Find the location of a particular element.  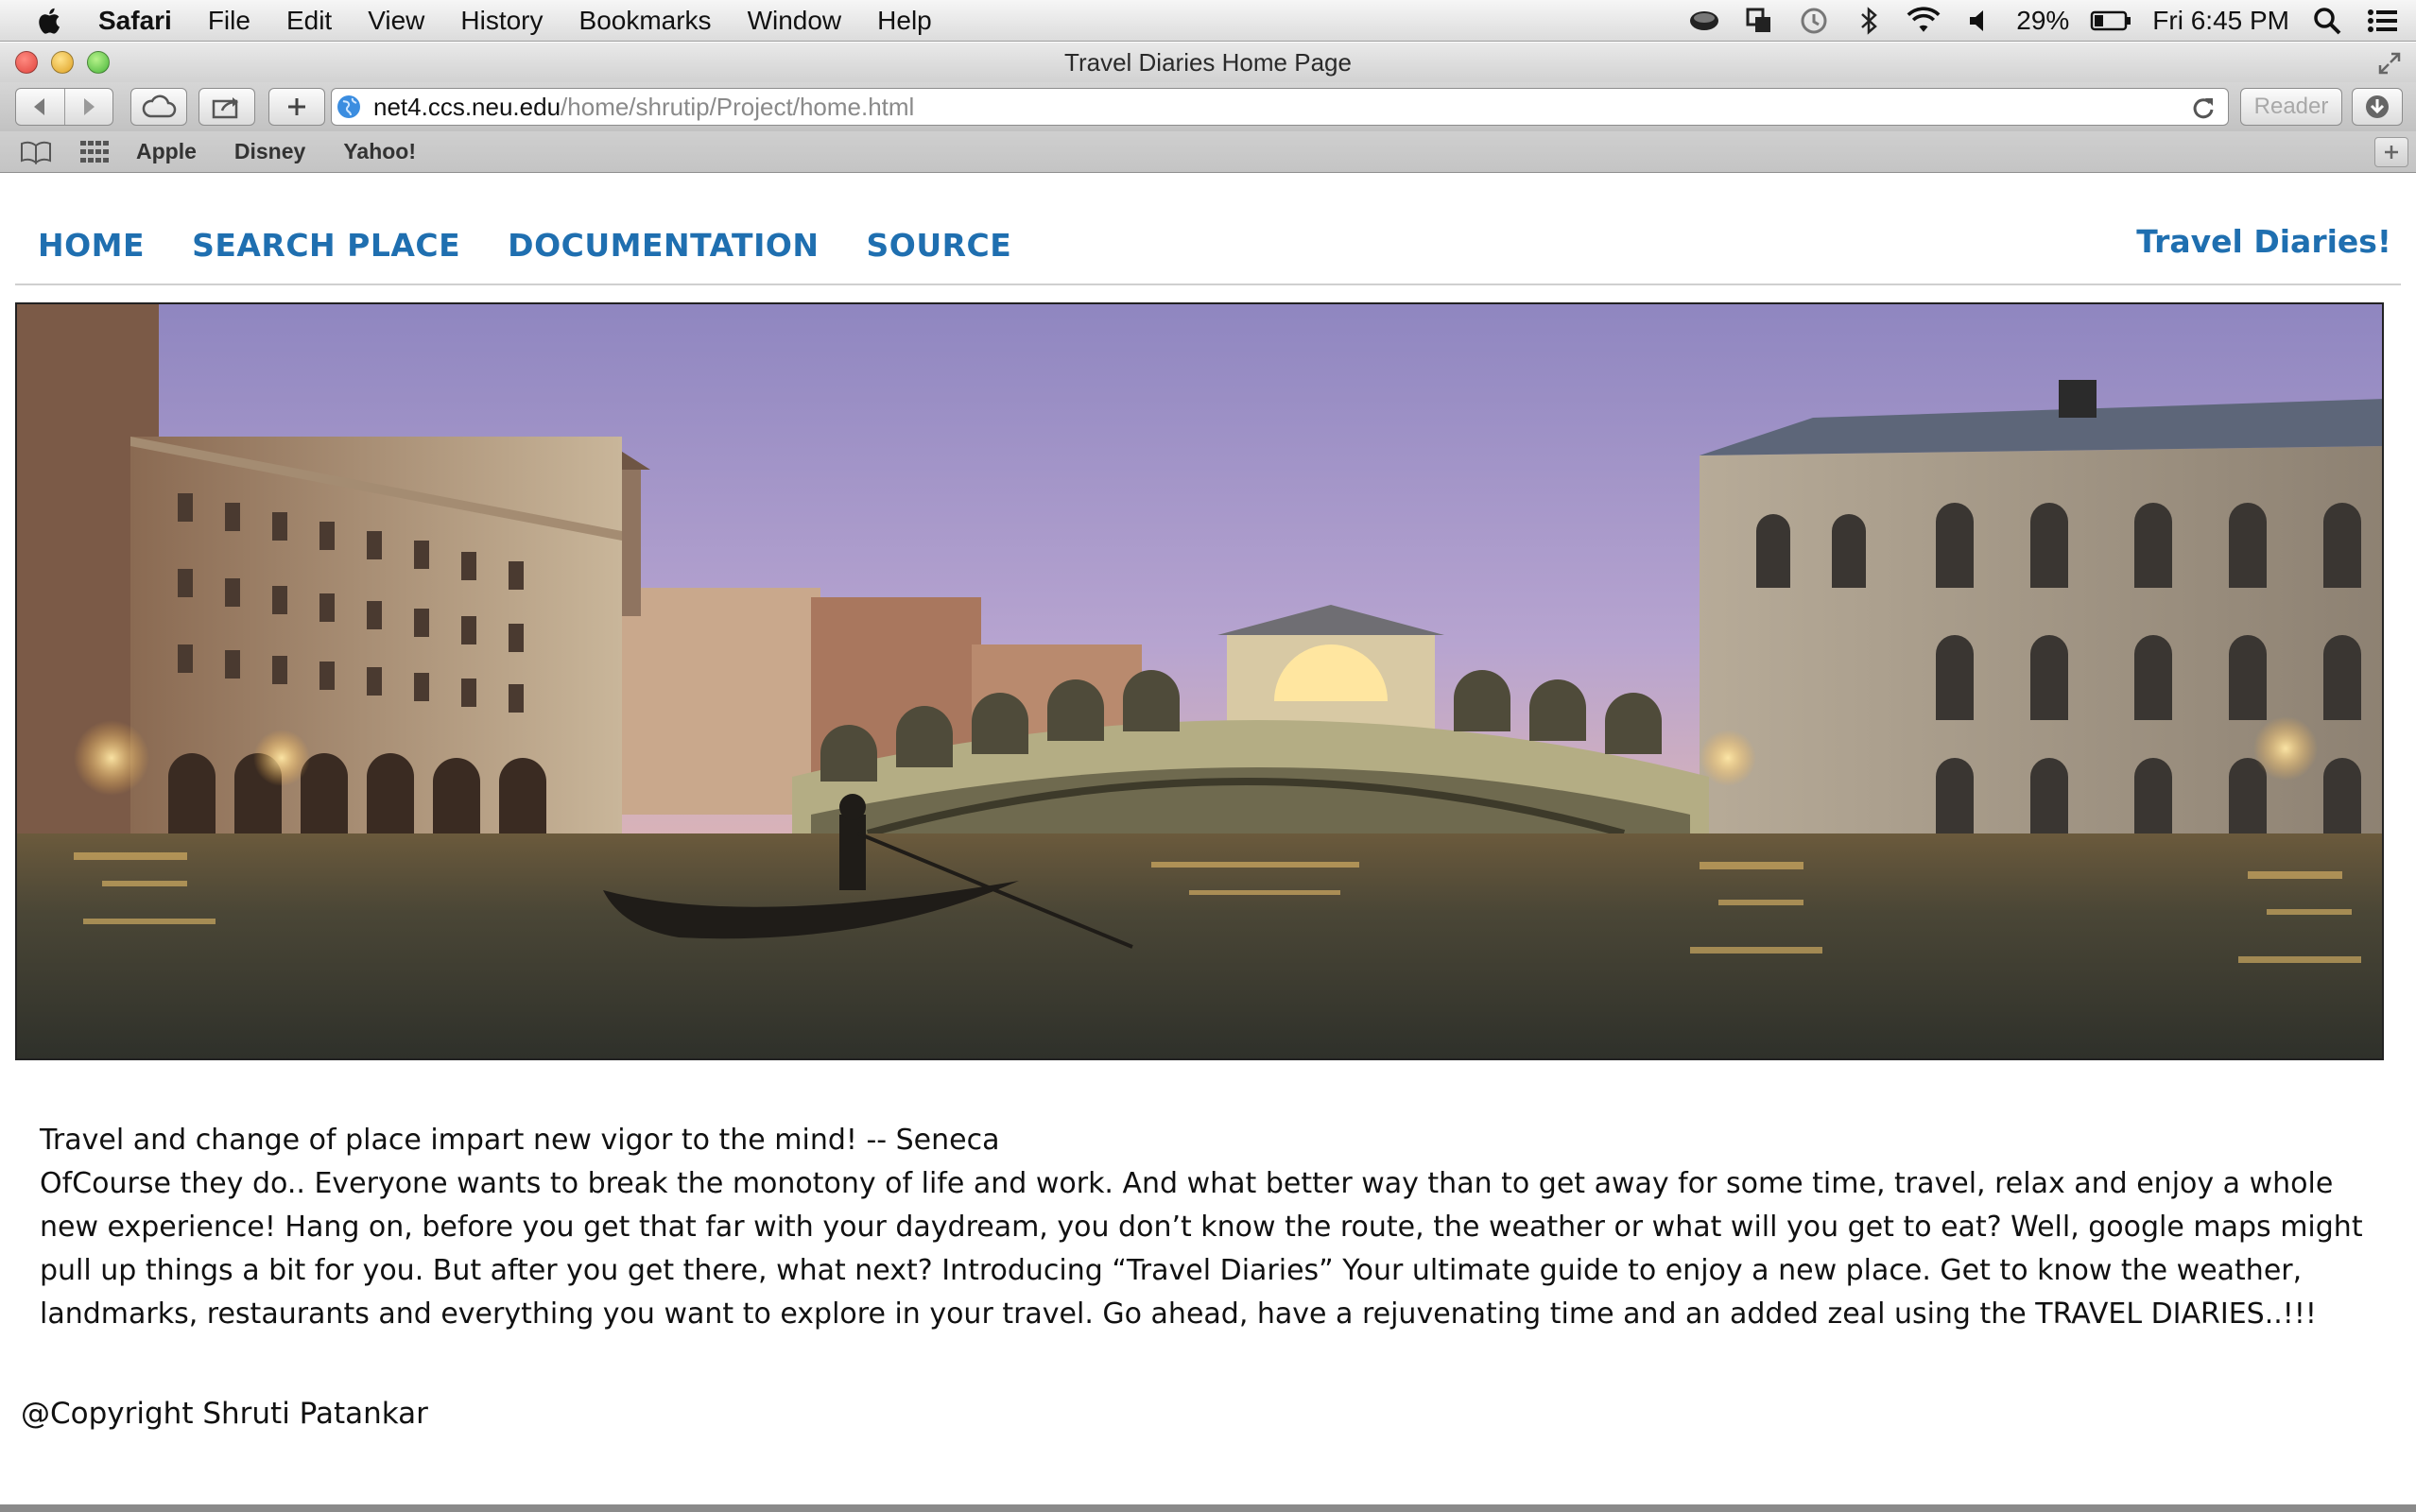

zoom-window-button is located at coordinates (98, 62).